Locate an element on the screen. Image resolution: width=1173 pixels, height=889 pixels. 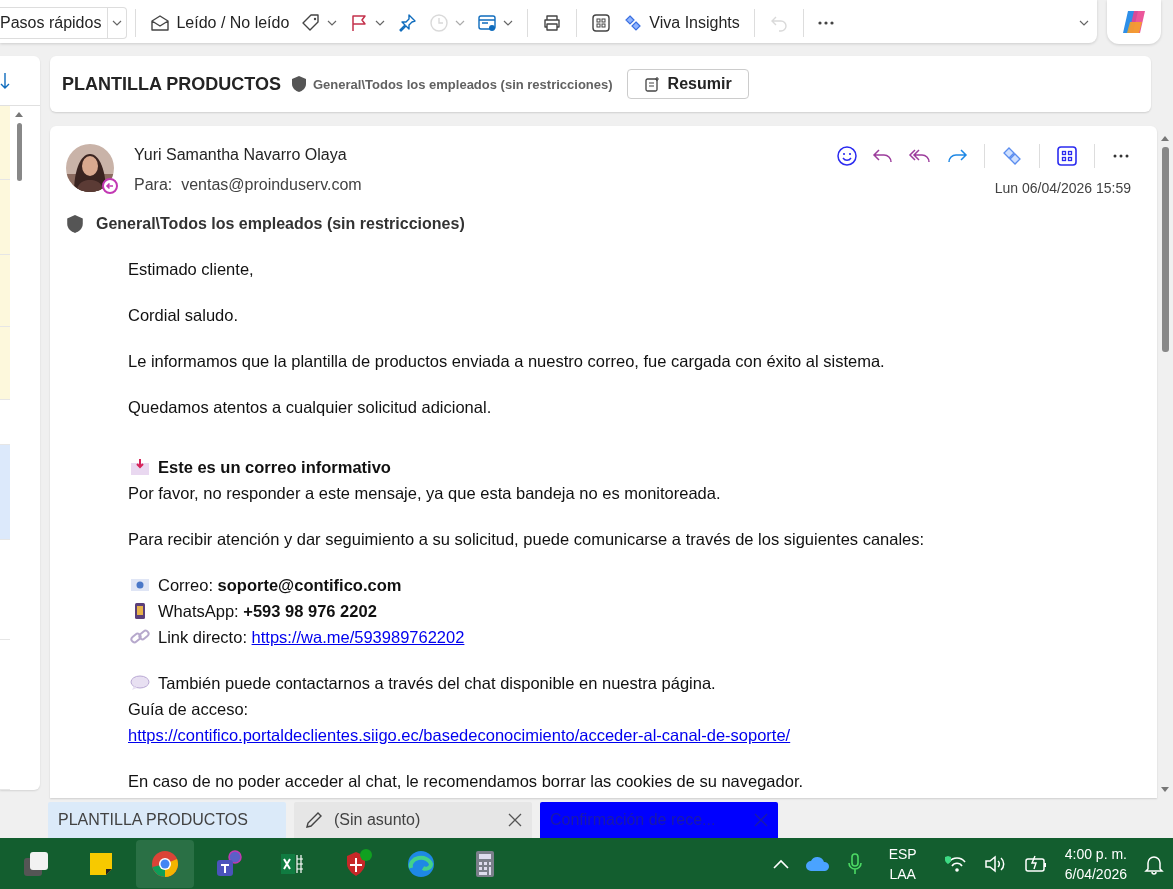
speech-bubble-icon is located at coordinates (140, 683).